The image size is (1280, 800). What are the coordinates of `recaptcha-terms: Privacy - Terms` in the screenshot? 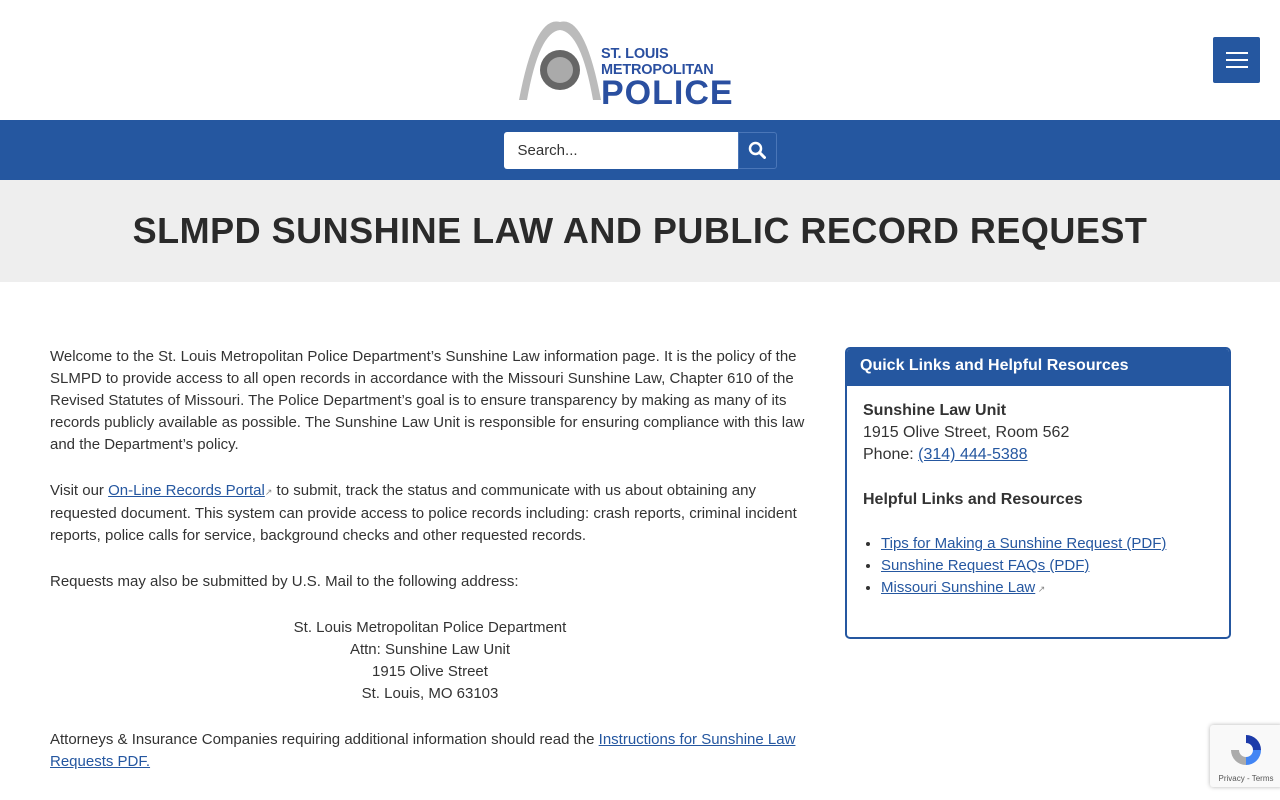 It's located at (1245, 778).